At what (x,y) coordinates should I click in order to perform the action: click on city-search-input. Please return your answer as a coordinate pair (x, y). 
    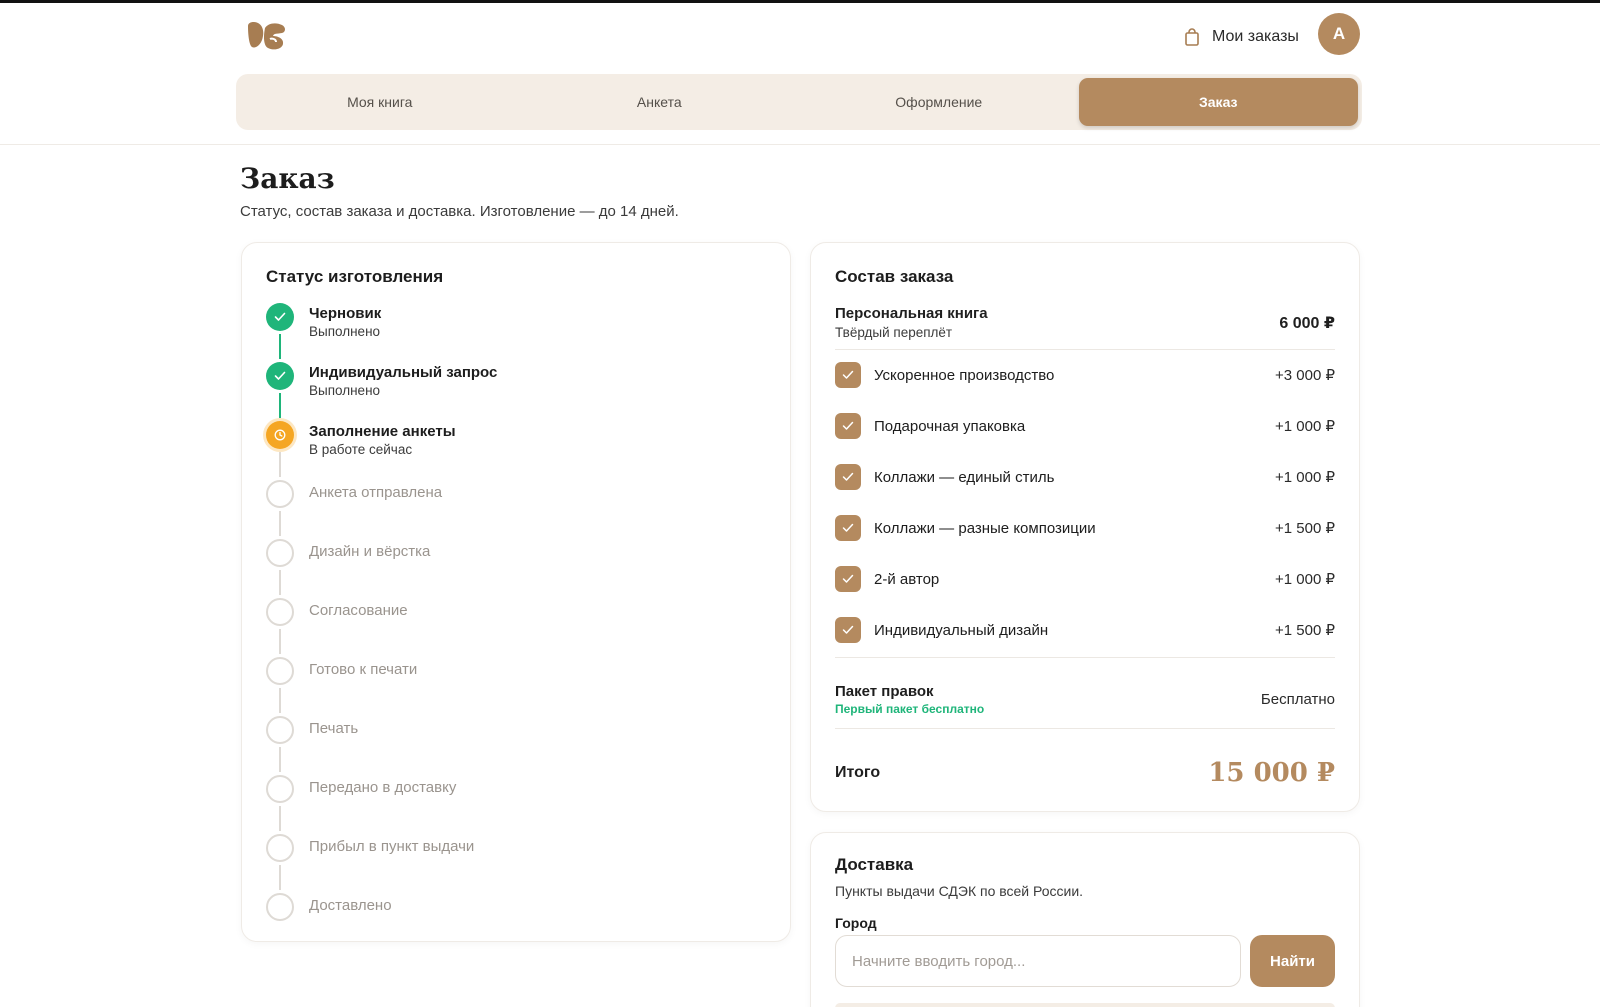
    Looking at the image, I should click on (1038, 961).